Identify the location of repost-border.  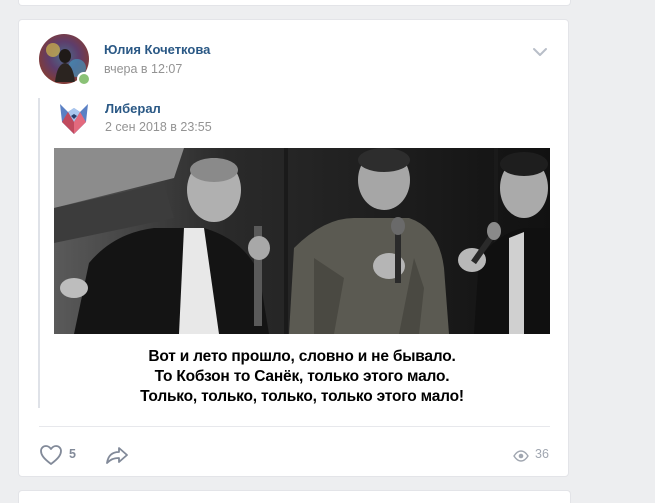
(39, 253).